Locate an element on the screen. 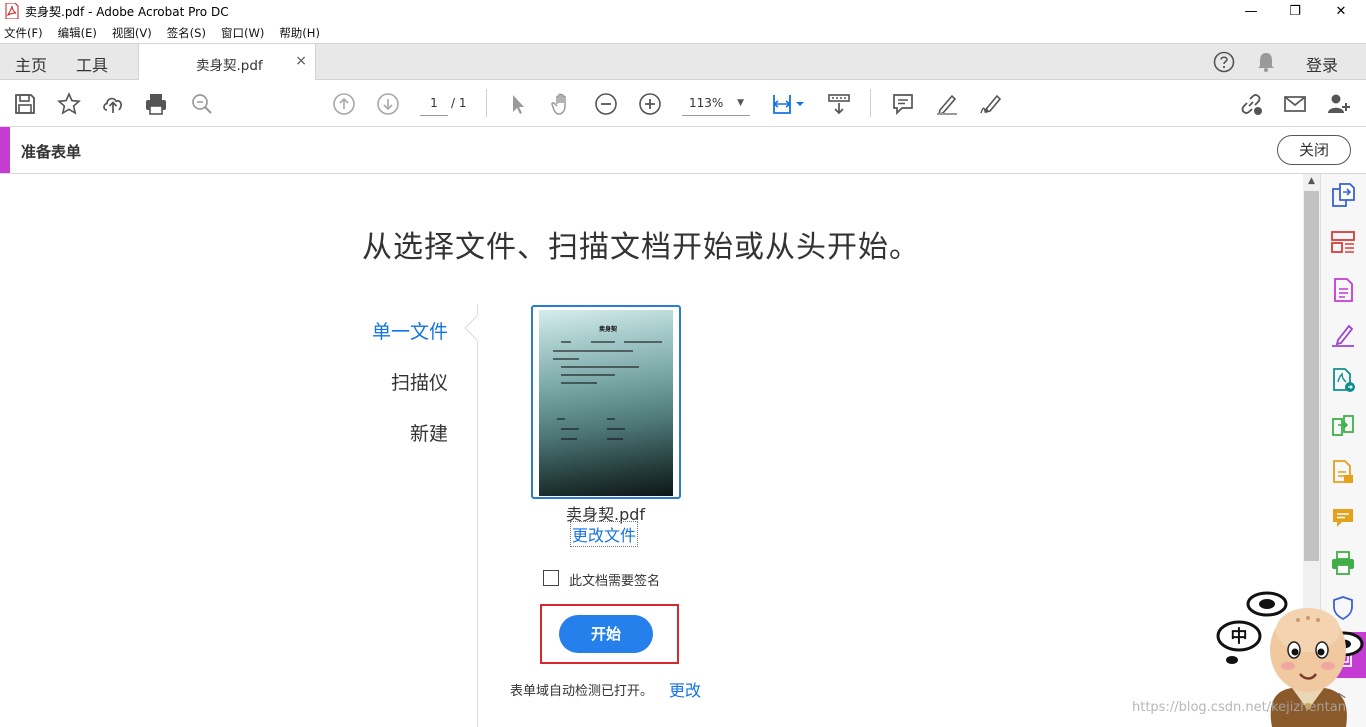 The height and width of the screenshot is (727, 1366). save-icon is located at coordinates (25, 104).